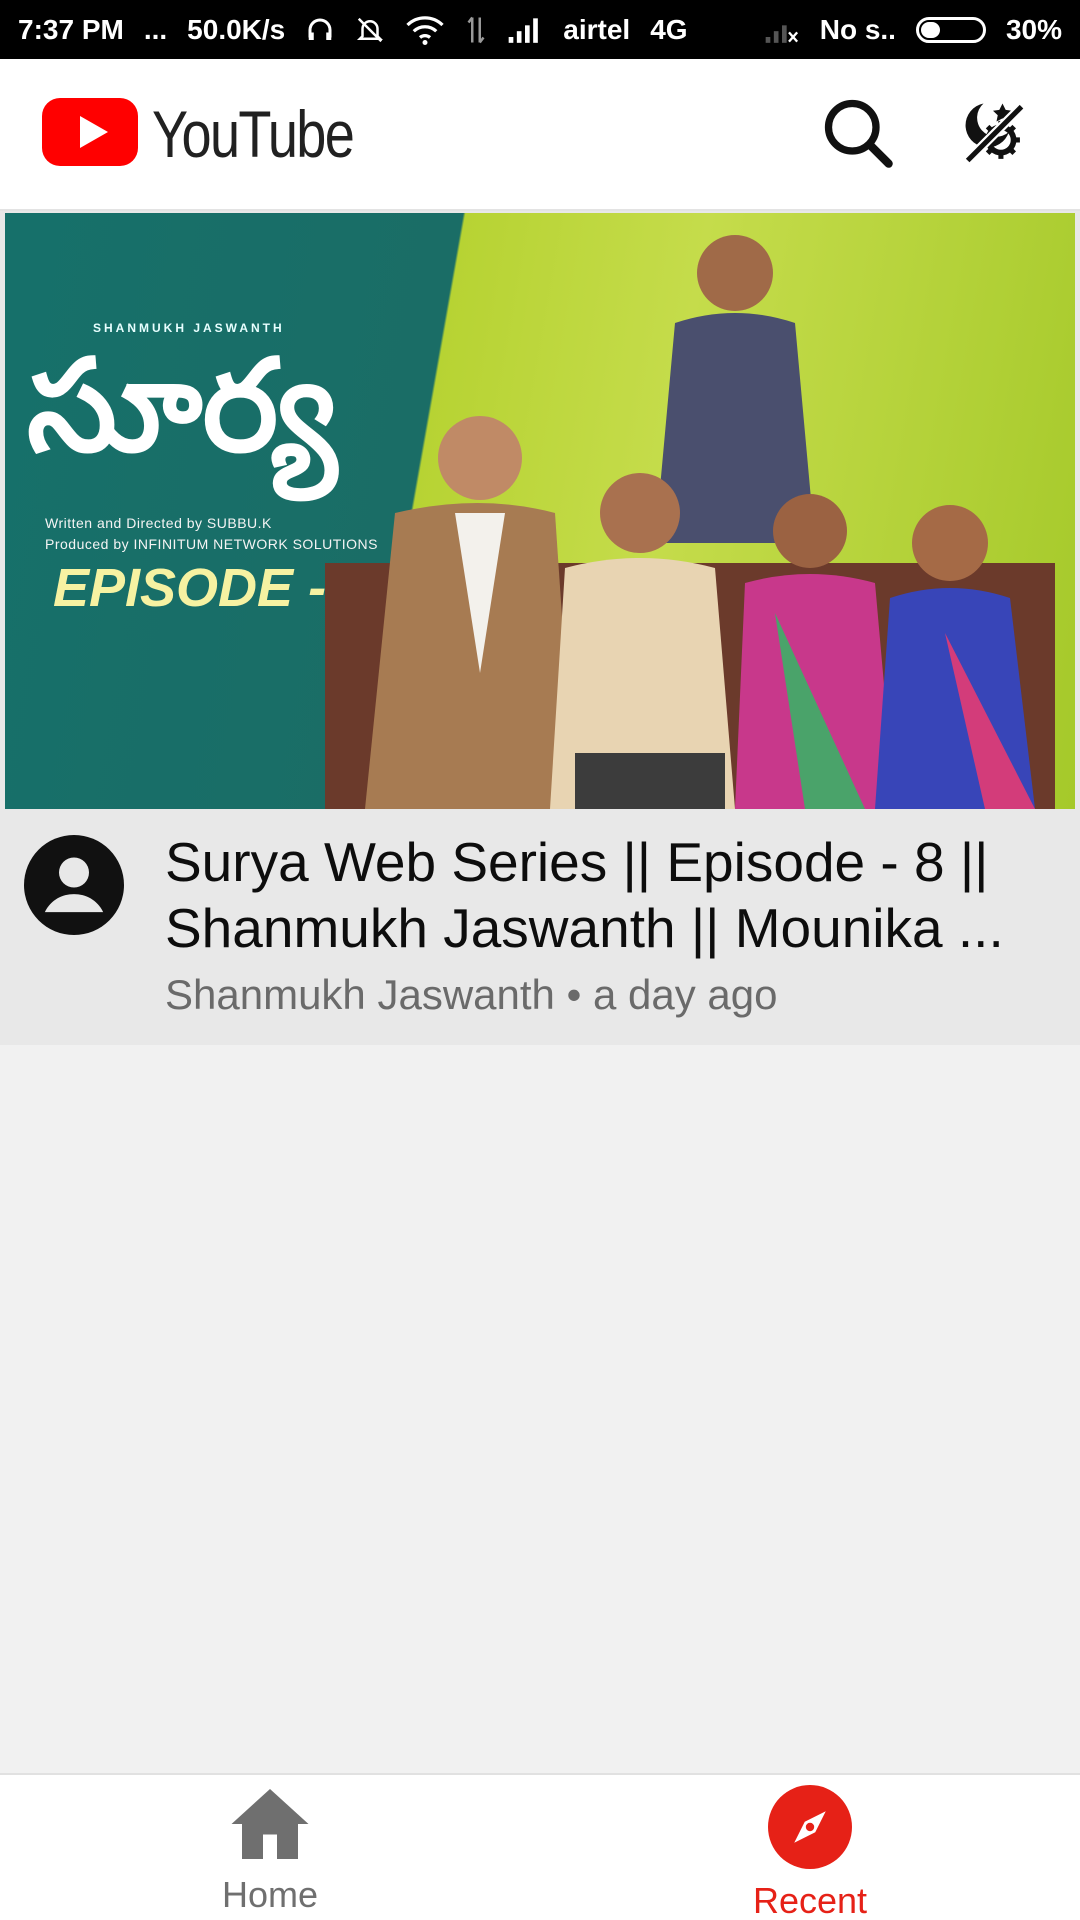  Describe the element at coordinates (370, 30) in the screenshot. I see `muted-bell-icon` at that location.